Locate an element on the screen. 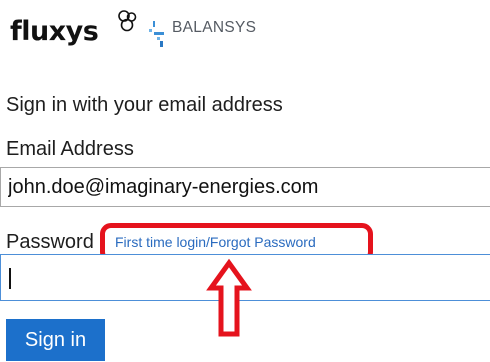  email-label: Email Address is located at coordinates (70, 149).